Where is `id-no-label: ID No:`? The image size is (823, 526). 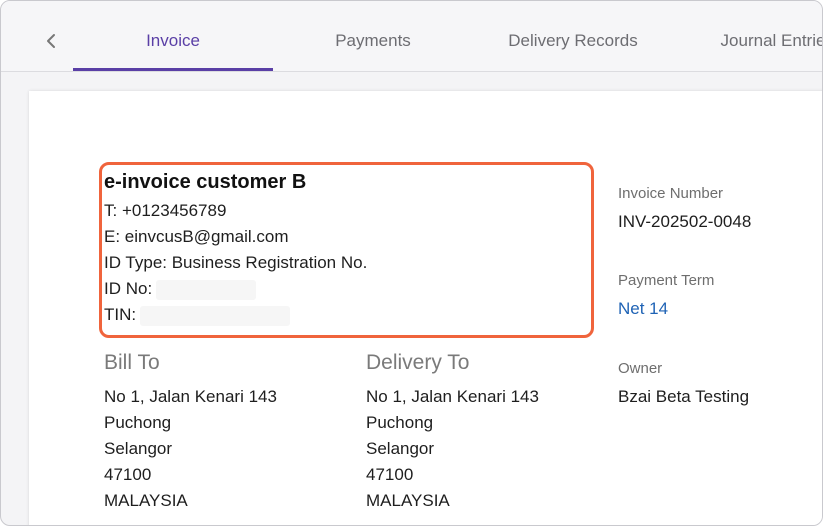 id-no-label: ID No: is located at coordinates (128, 288).